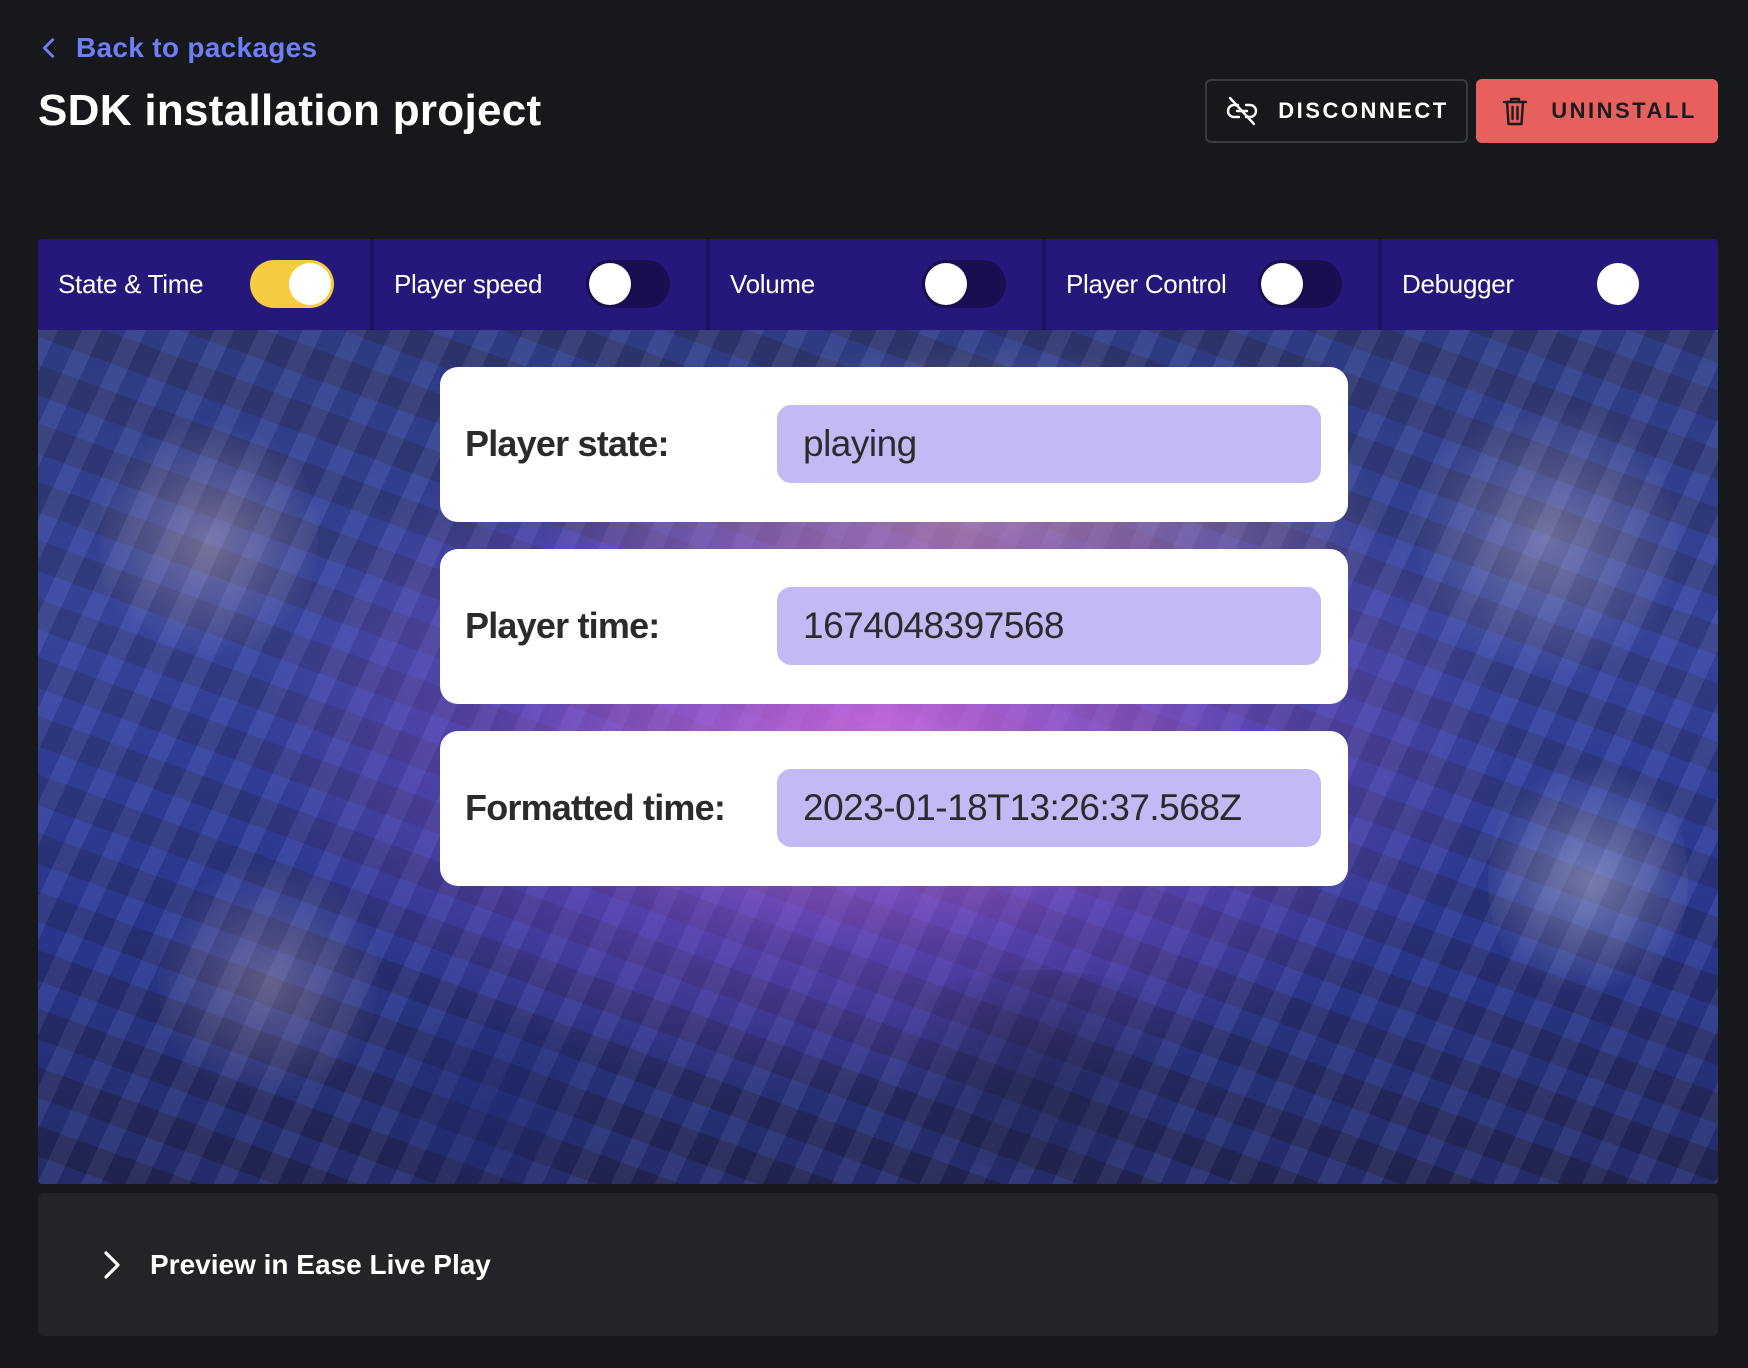  What do you see at coordinates (1363, 110) in the screenshot?
I see `disconnect-label: DISCONNECT` at bounding box center [1363, 110].